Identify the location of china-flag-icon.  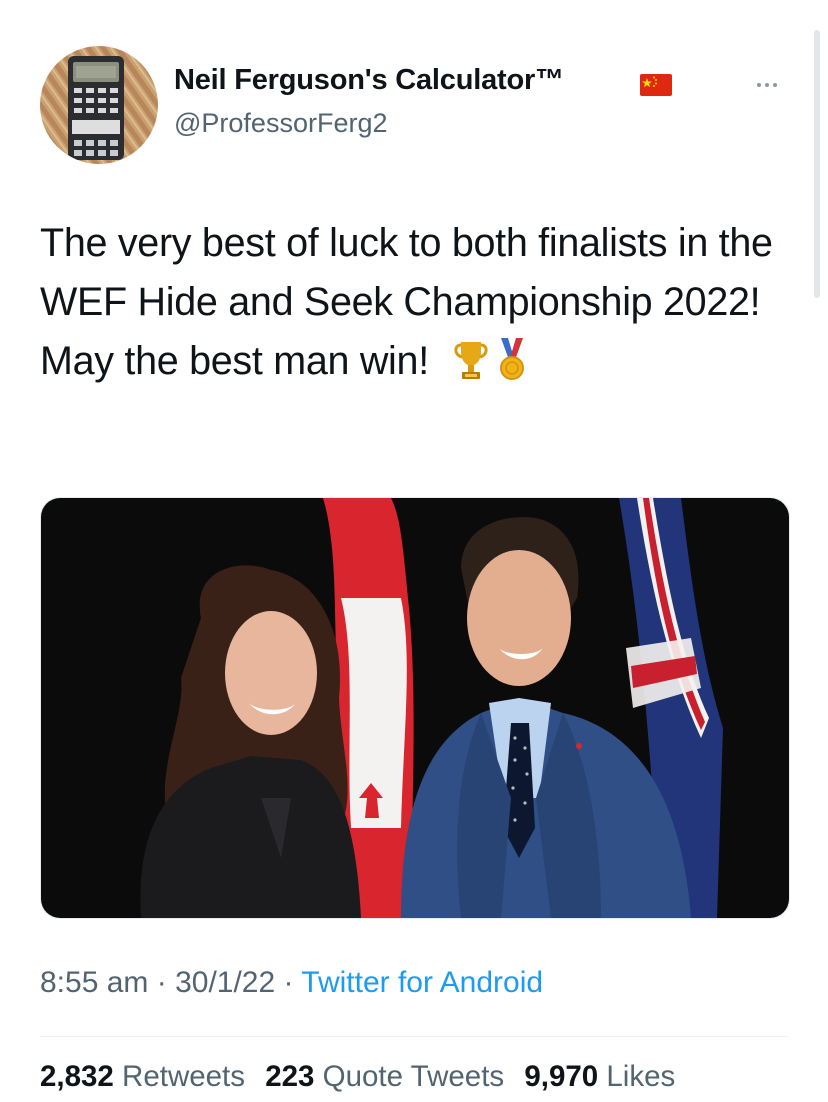
(656, 85).